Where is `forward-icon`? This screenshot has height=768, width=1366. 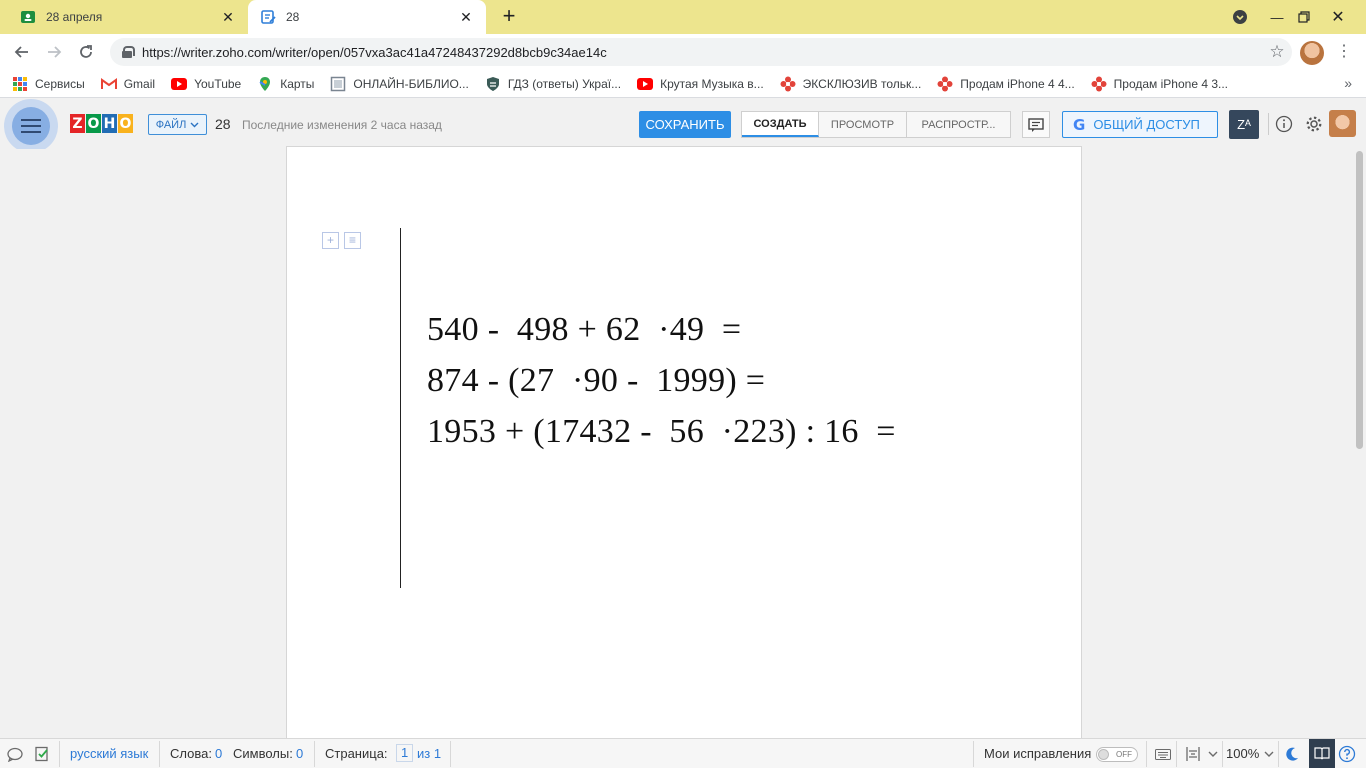 forward-icon is located at coordinates (54, 52).